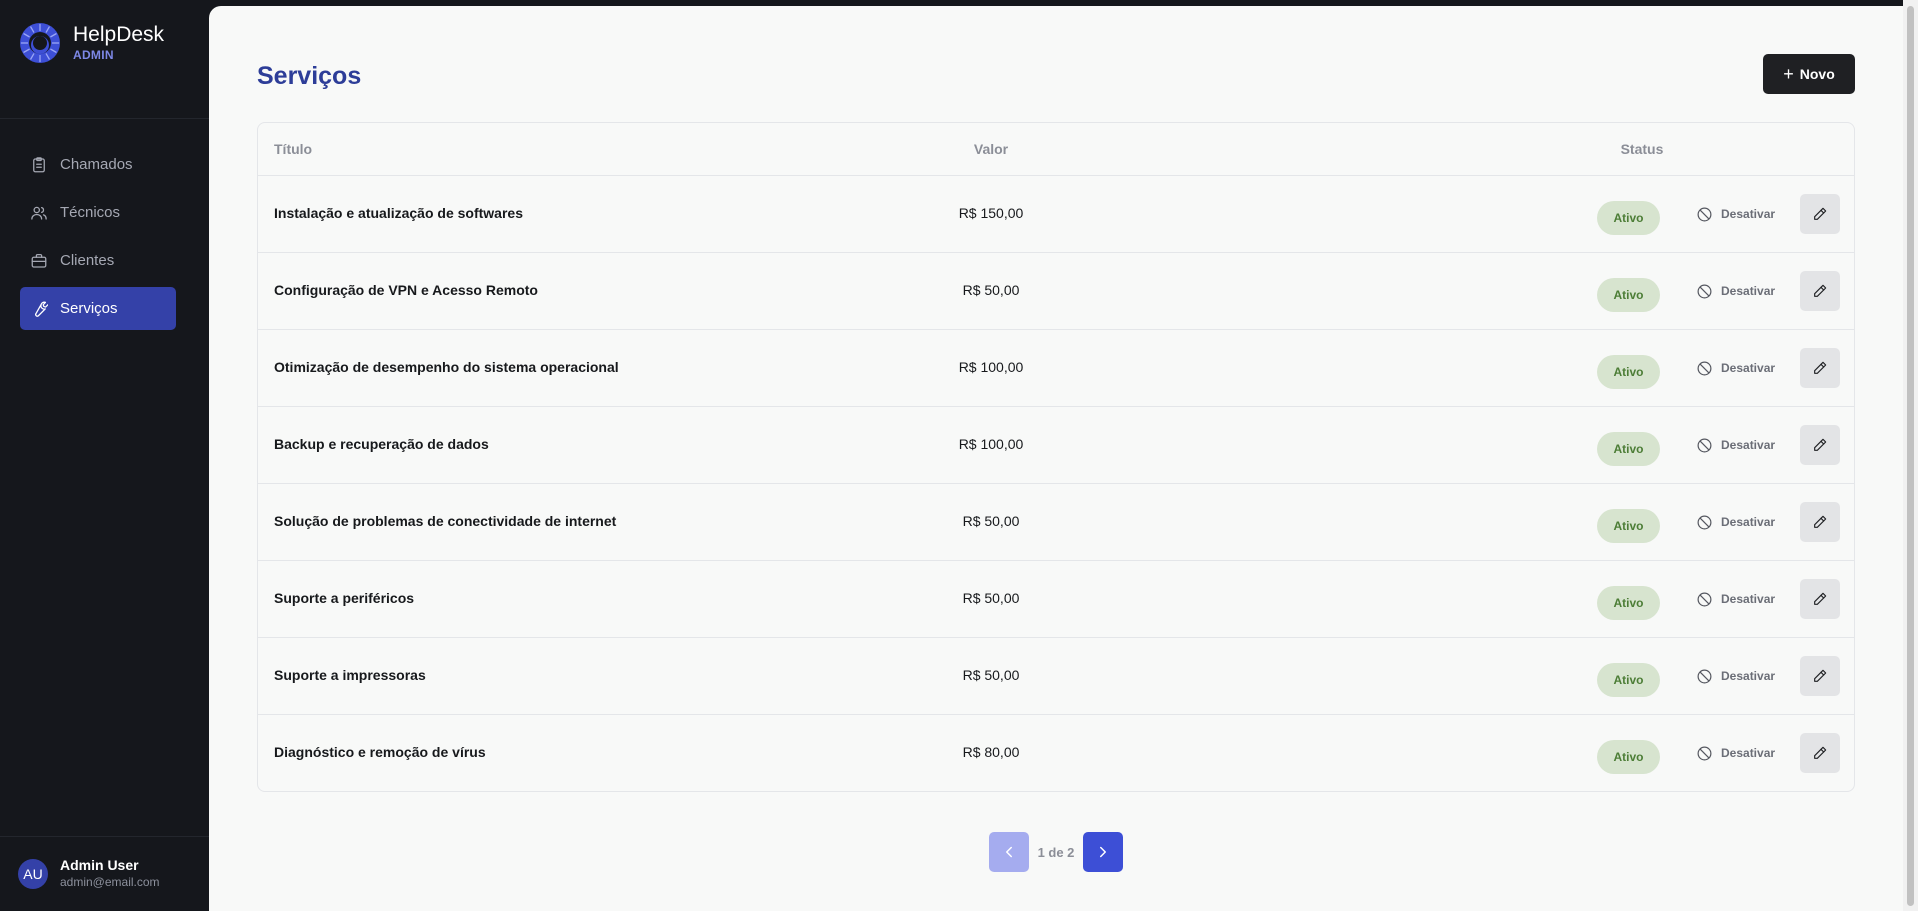  I want to click on service-title: Suporte a impressoras, so click(350, 675).